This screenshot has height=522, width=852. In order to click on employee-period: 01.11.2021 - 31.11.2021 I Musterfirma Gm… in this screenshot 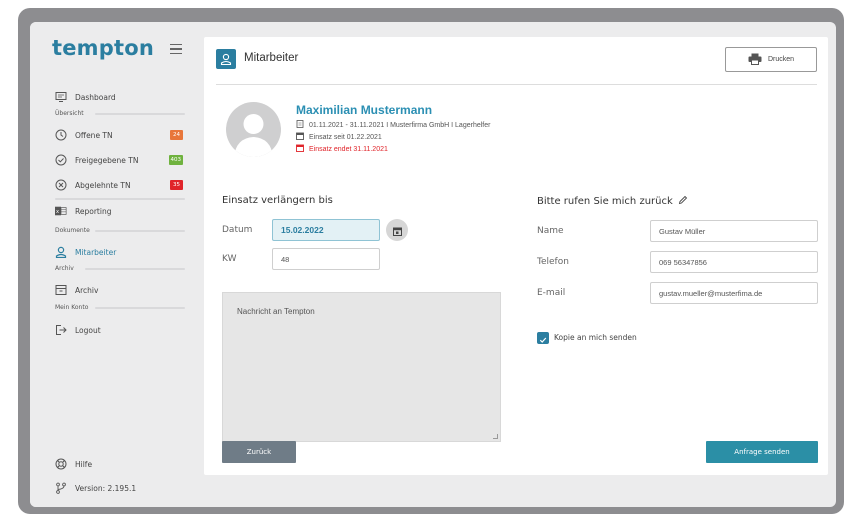, I will do `click(400, 125)`.